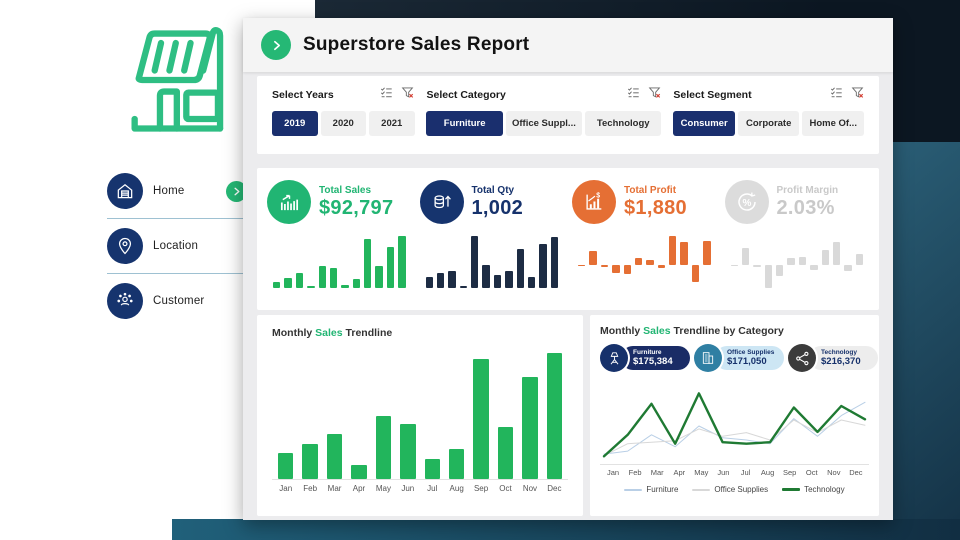 This screenshot has height=540, width=960. Describe the element at coordinates (295, 123) in the screenshot. I see `filter-option-2019: 2019` at that location.